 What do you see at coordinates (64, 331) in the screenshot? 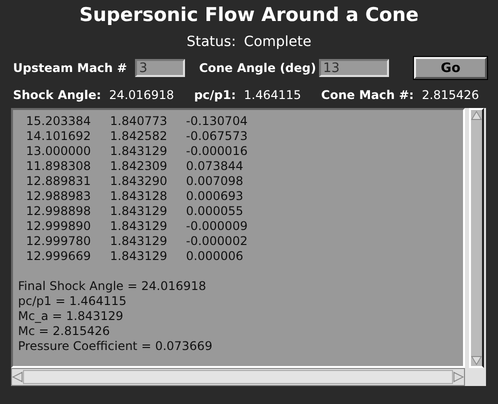
I see `summary-line: Mc = 2.815426` at bounding box center [64, 331].